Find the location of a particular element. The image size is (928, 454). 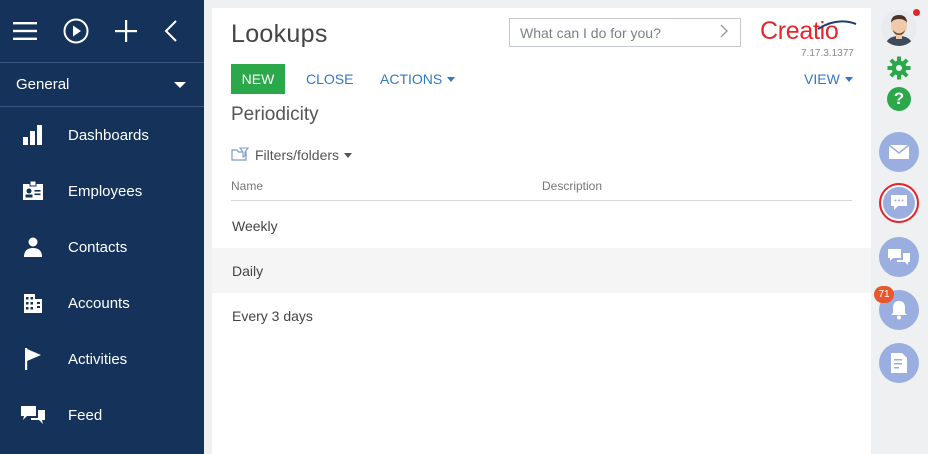

row-name: Every 3 days is located at coordinates (272, 315).